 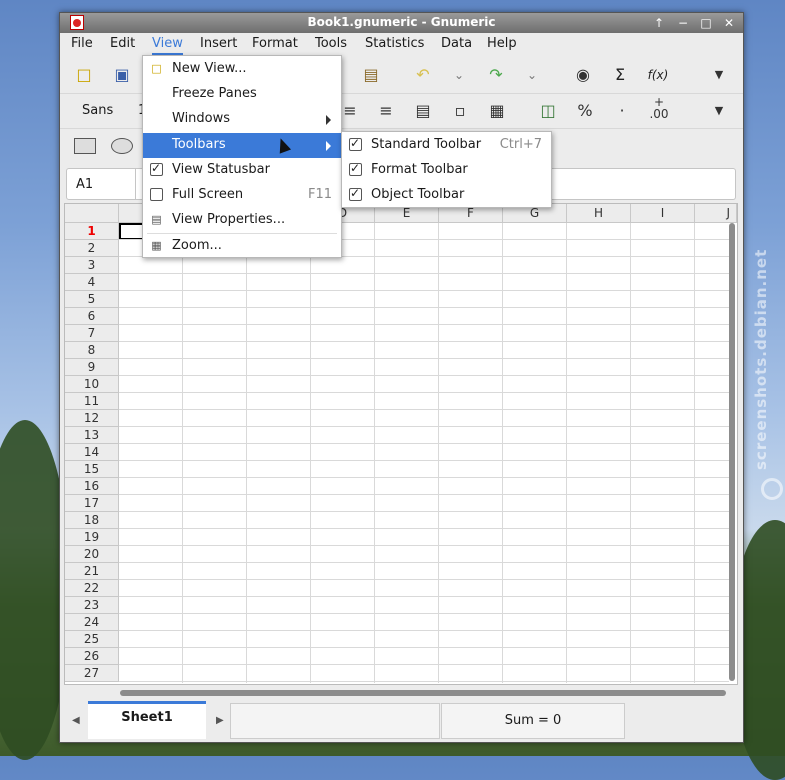 What do you see at coordinates (729, 23) in the screenshot?
I see `close-button: ✕` at bounding box center [729, 23].